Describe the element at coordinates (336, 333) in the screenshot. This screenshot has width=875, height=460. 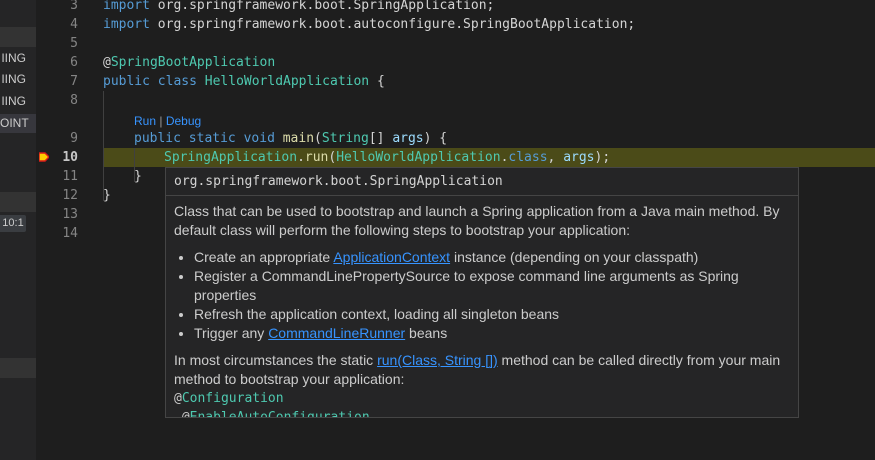
I see `command-line-runner-link: CommandLineRunner` at that location.